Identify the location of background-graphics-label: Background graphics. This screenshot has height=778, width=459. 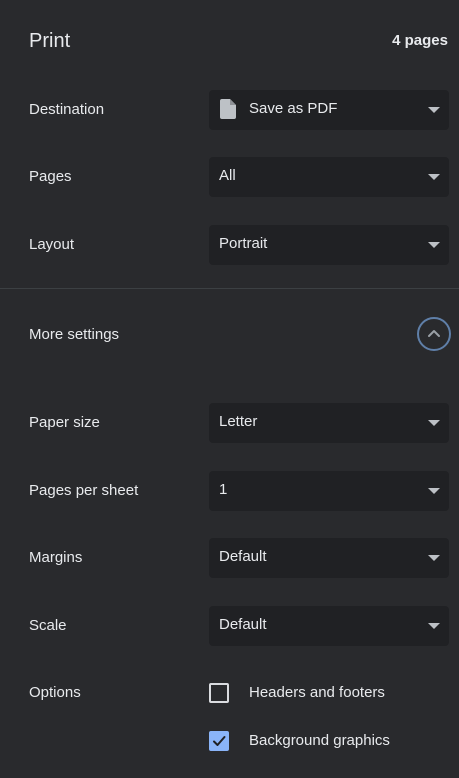
(319, 740).